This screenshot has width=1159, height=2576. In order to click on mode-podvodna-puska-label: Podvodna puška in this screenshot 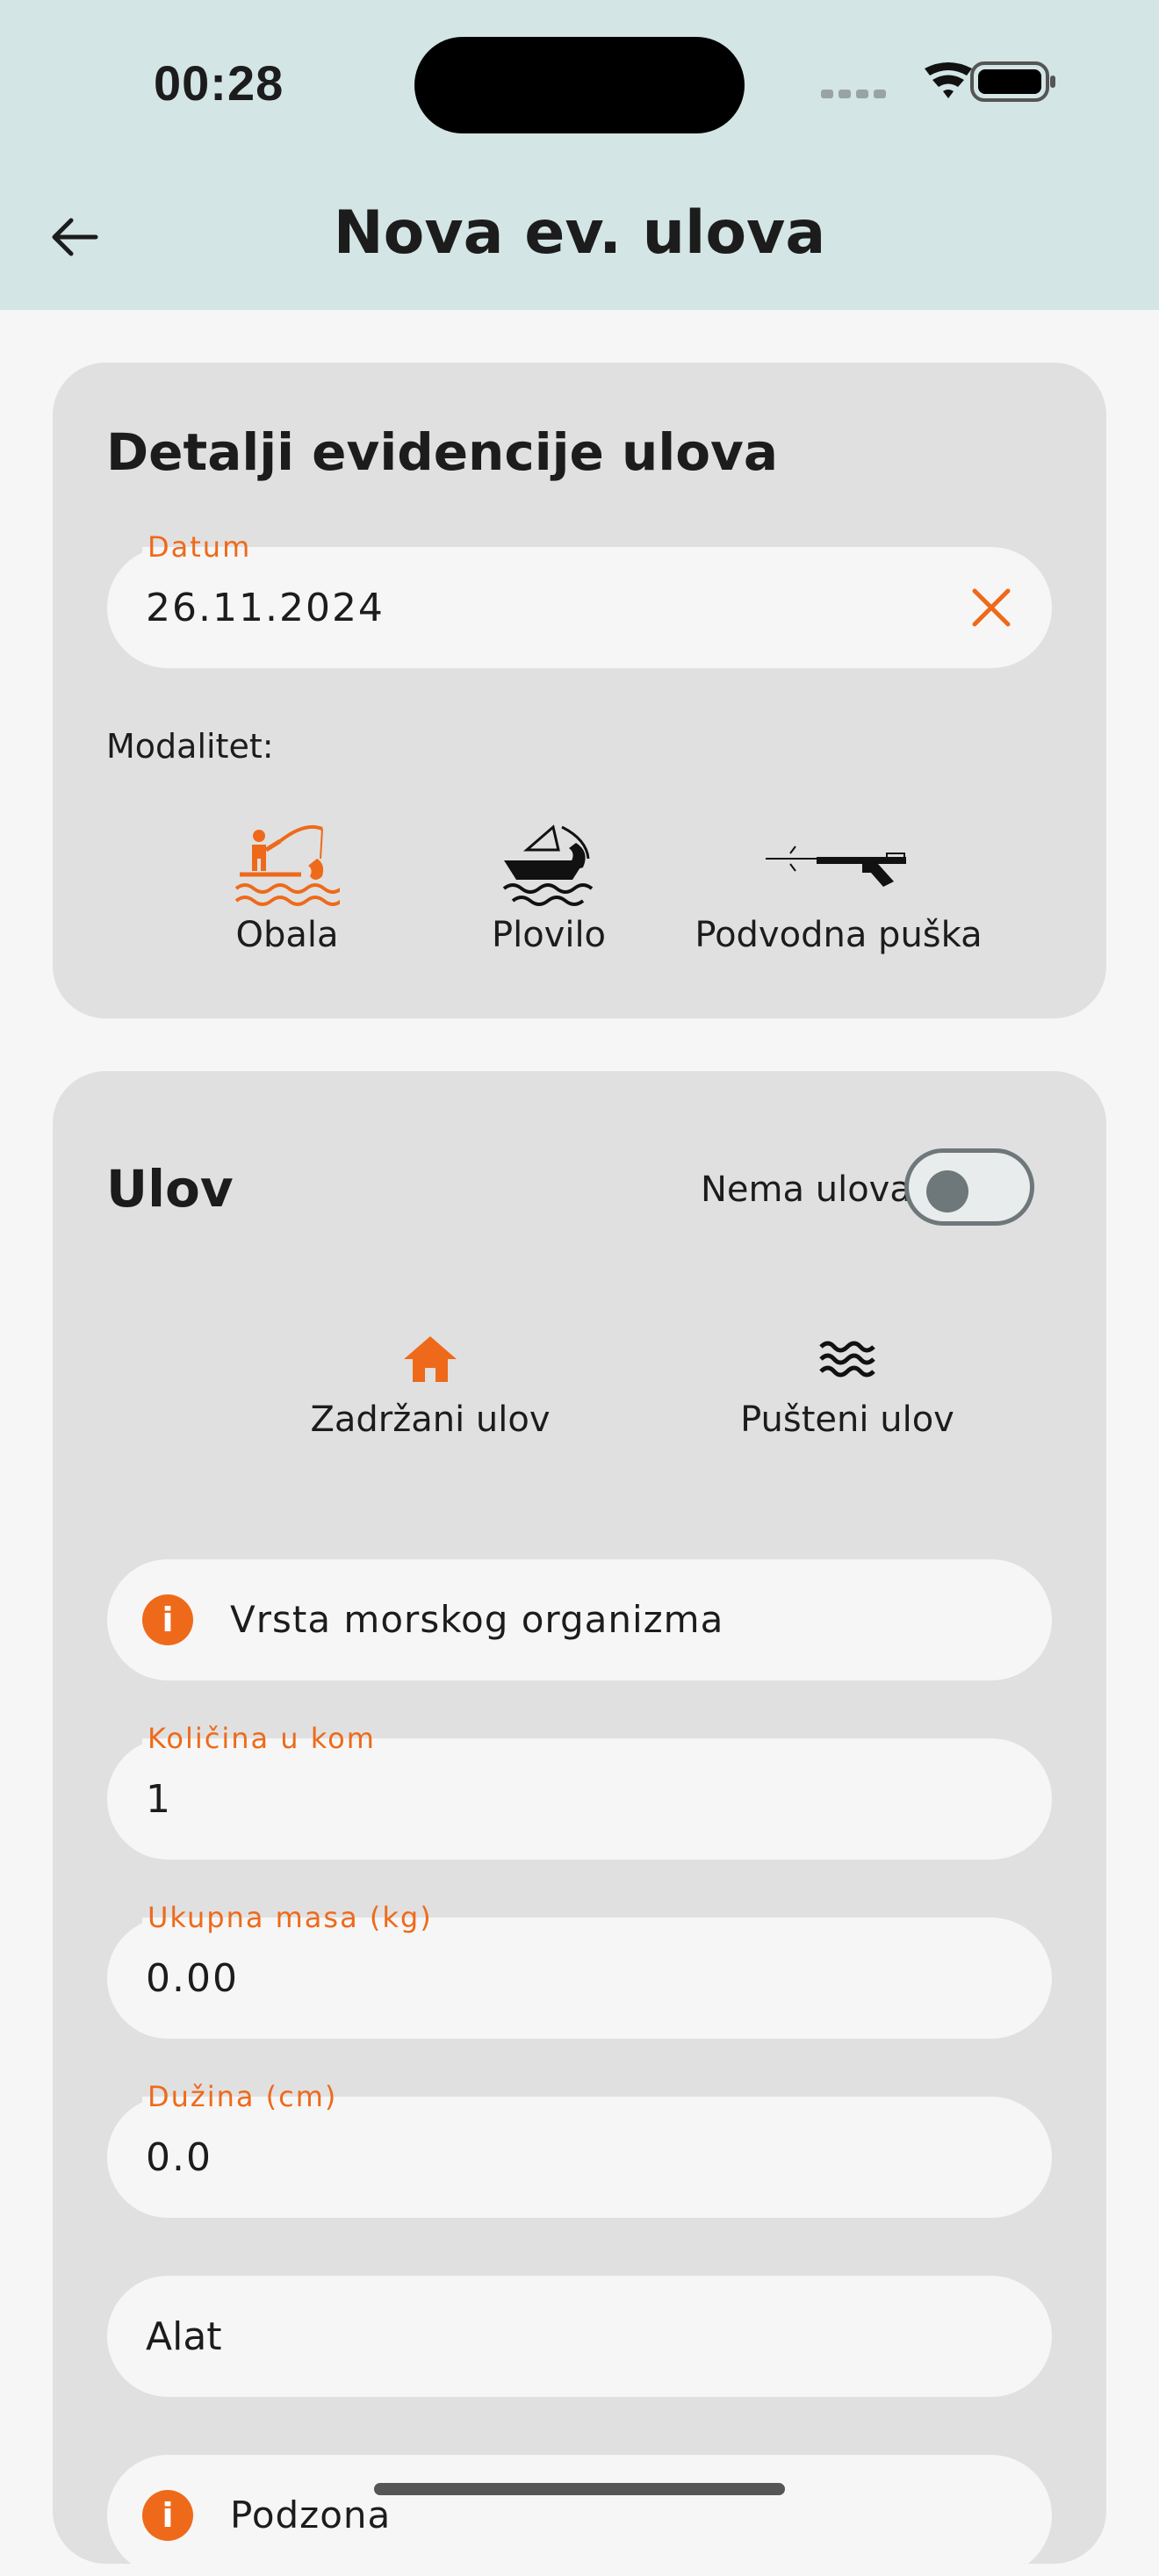, I will do `click(839, 935)`.